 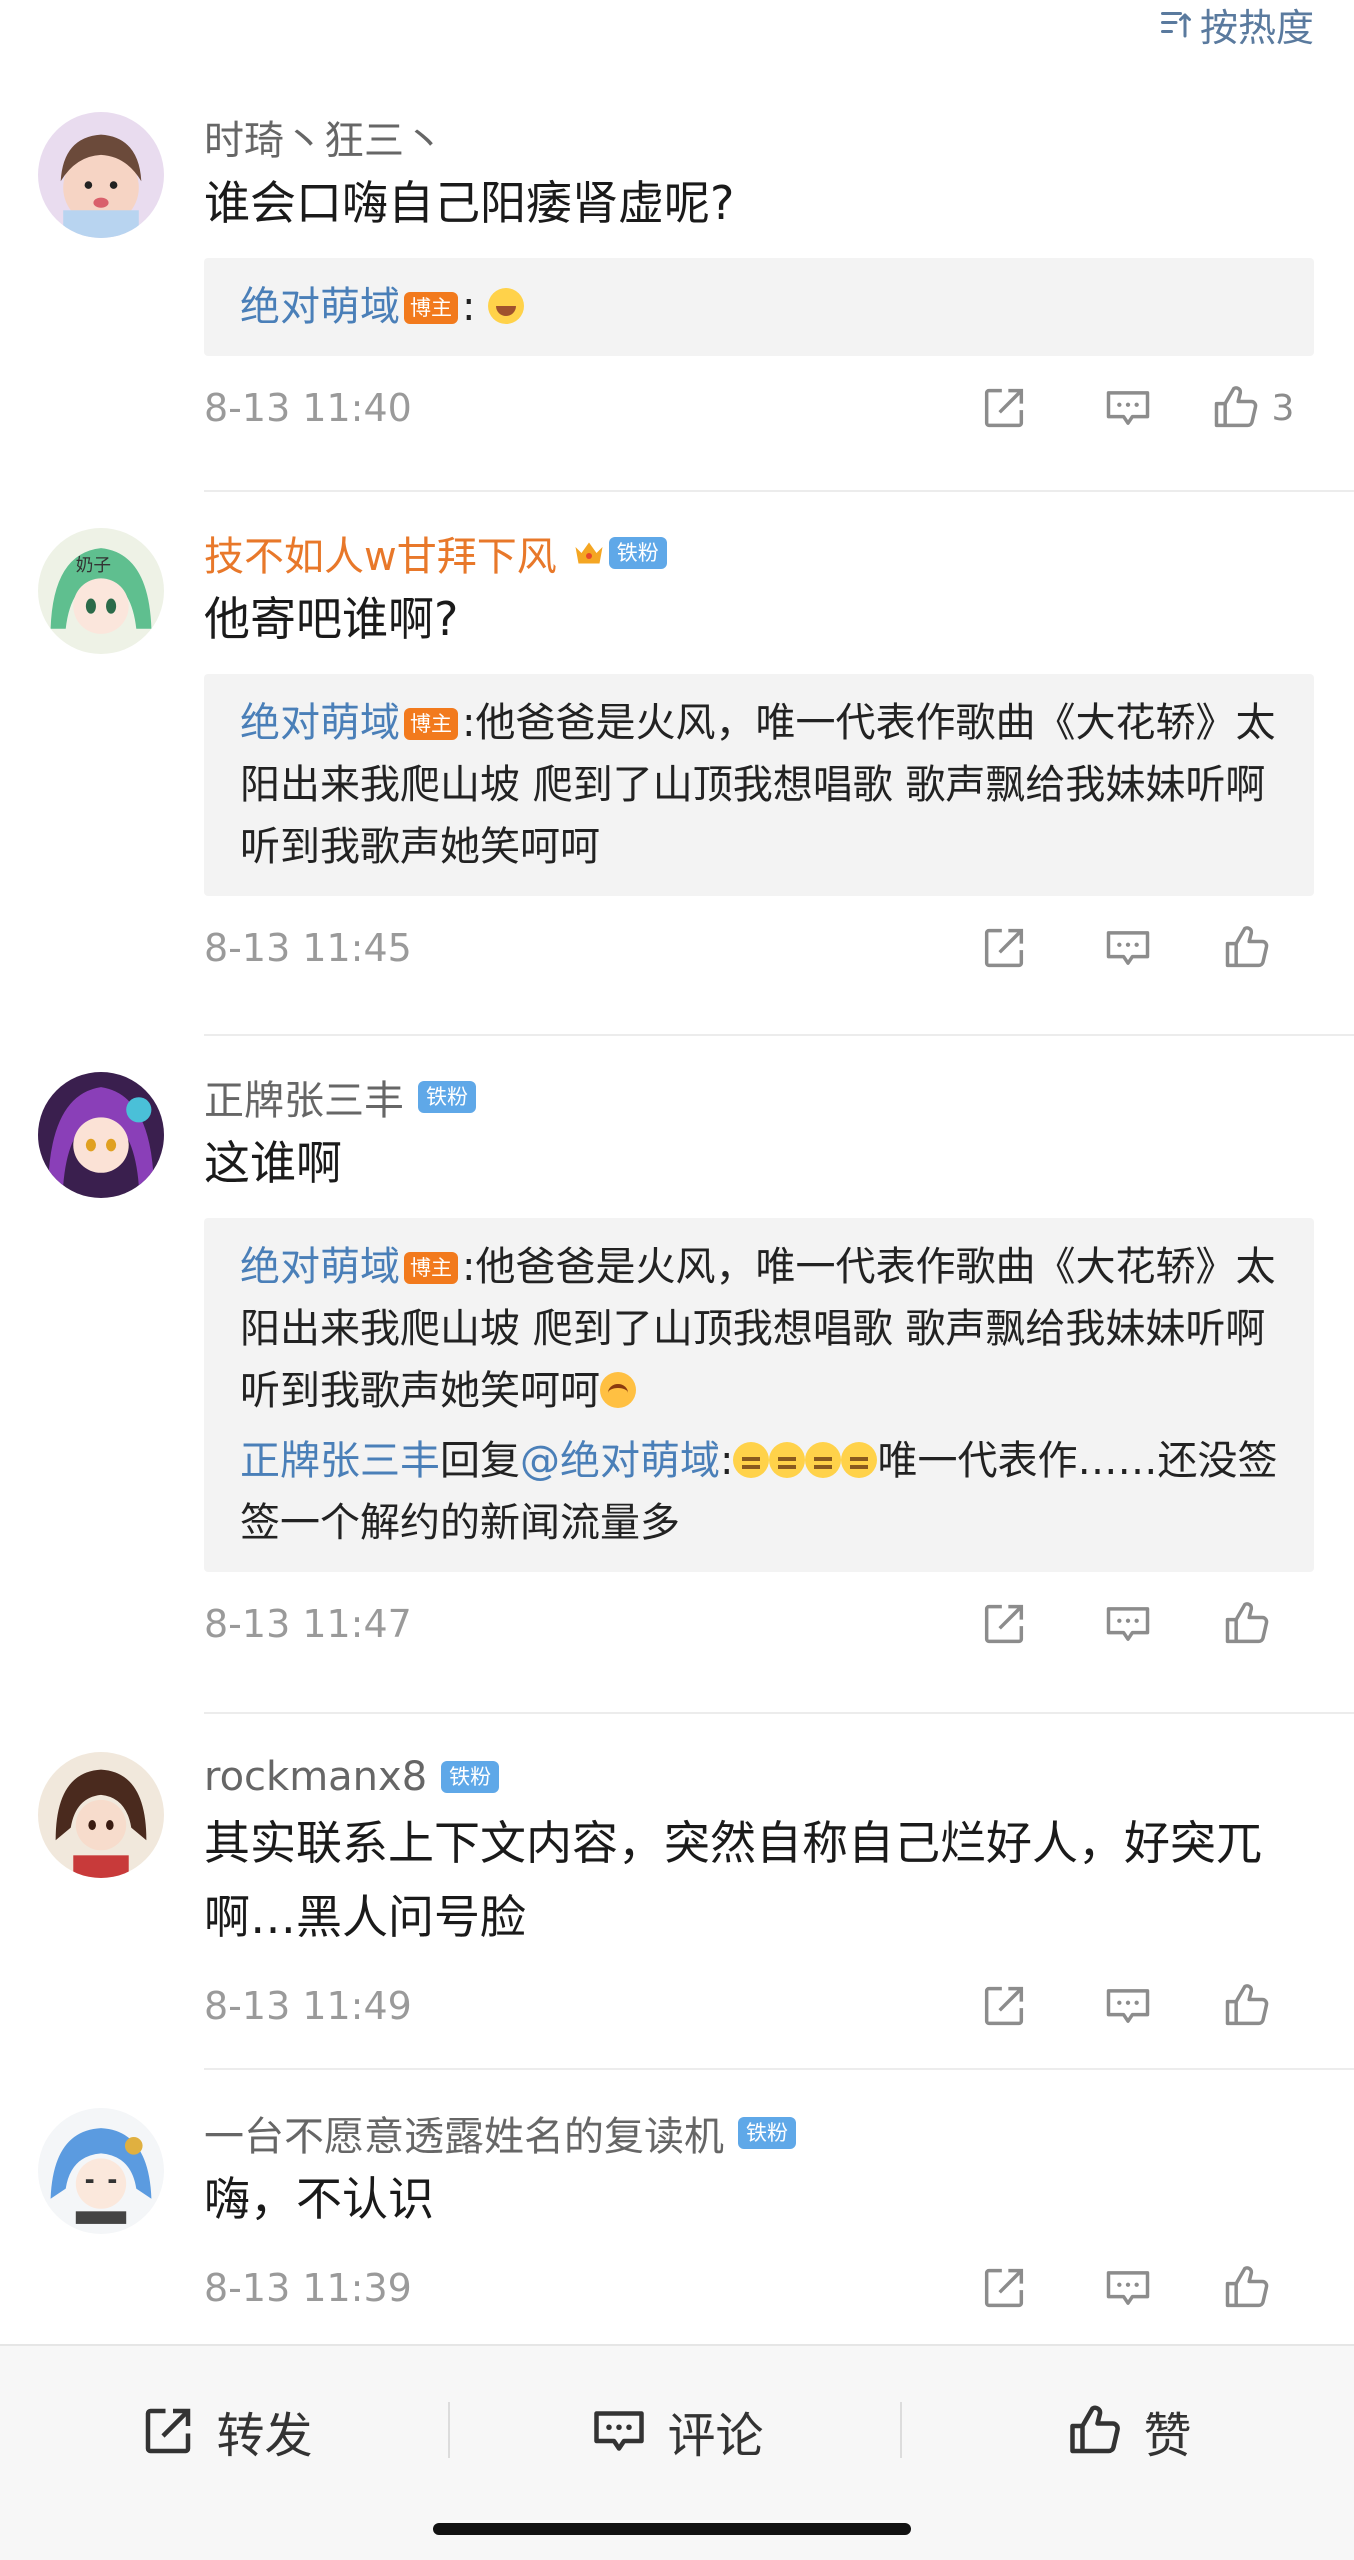 I want to click on sort-toggle: 按热度, so click(x=1236, y=25).